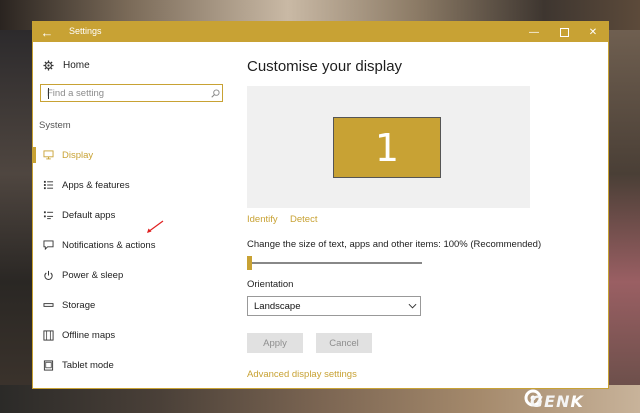 The width and height of the screenshot is (640, 413). What do you see at coordinates (334, 306) in the screenshot?
I see `orientation-dropdown: Landscape` at bounding box center [334, 306].